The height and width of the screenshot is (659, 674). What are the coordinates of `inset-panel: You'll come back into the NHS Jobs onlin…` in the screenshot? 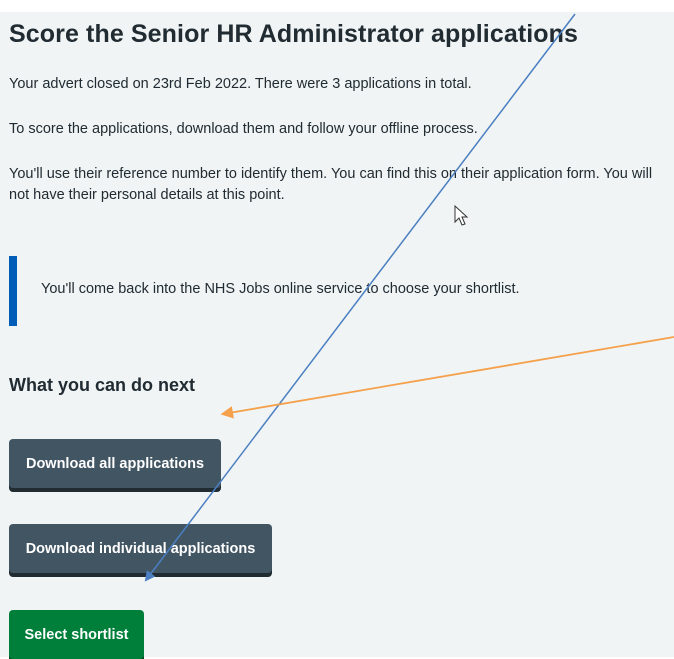 It's located at (336, 291).